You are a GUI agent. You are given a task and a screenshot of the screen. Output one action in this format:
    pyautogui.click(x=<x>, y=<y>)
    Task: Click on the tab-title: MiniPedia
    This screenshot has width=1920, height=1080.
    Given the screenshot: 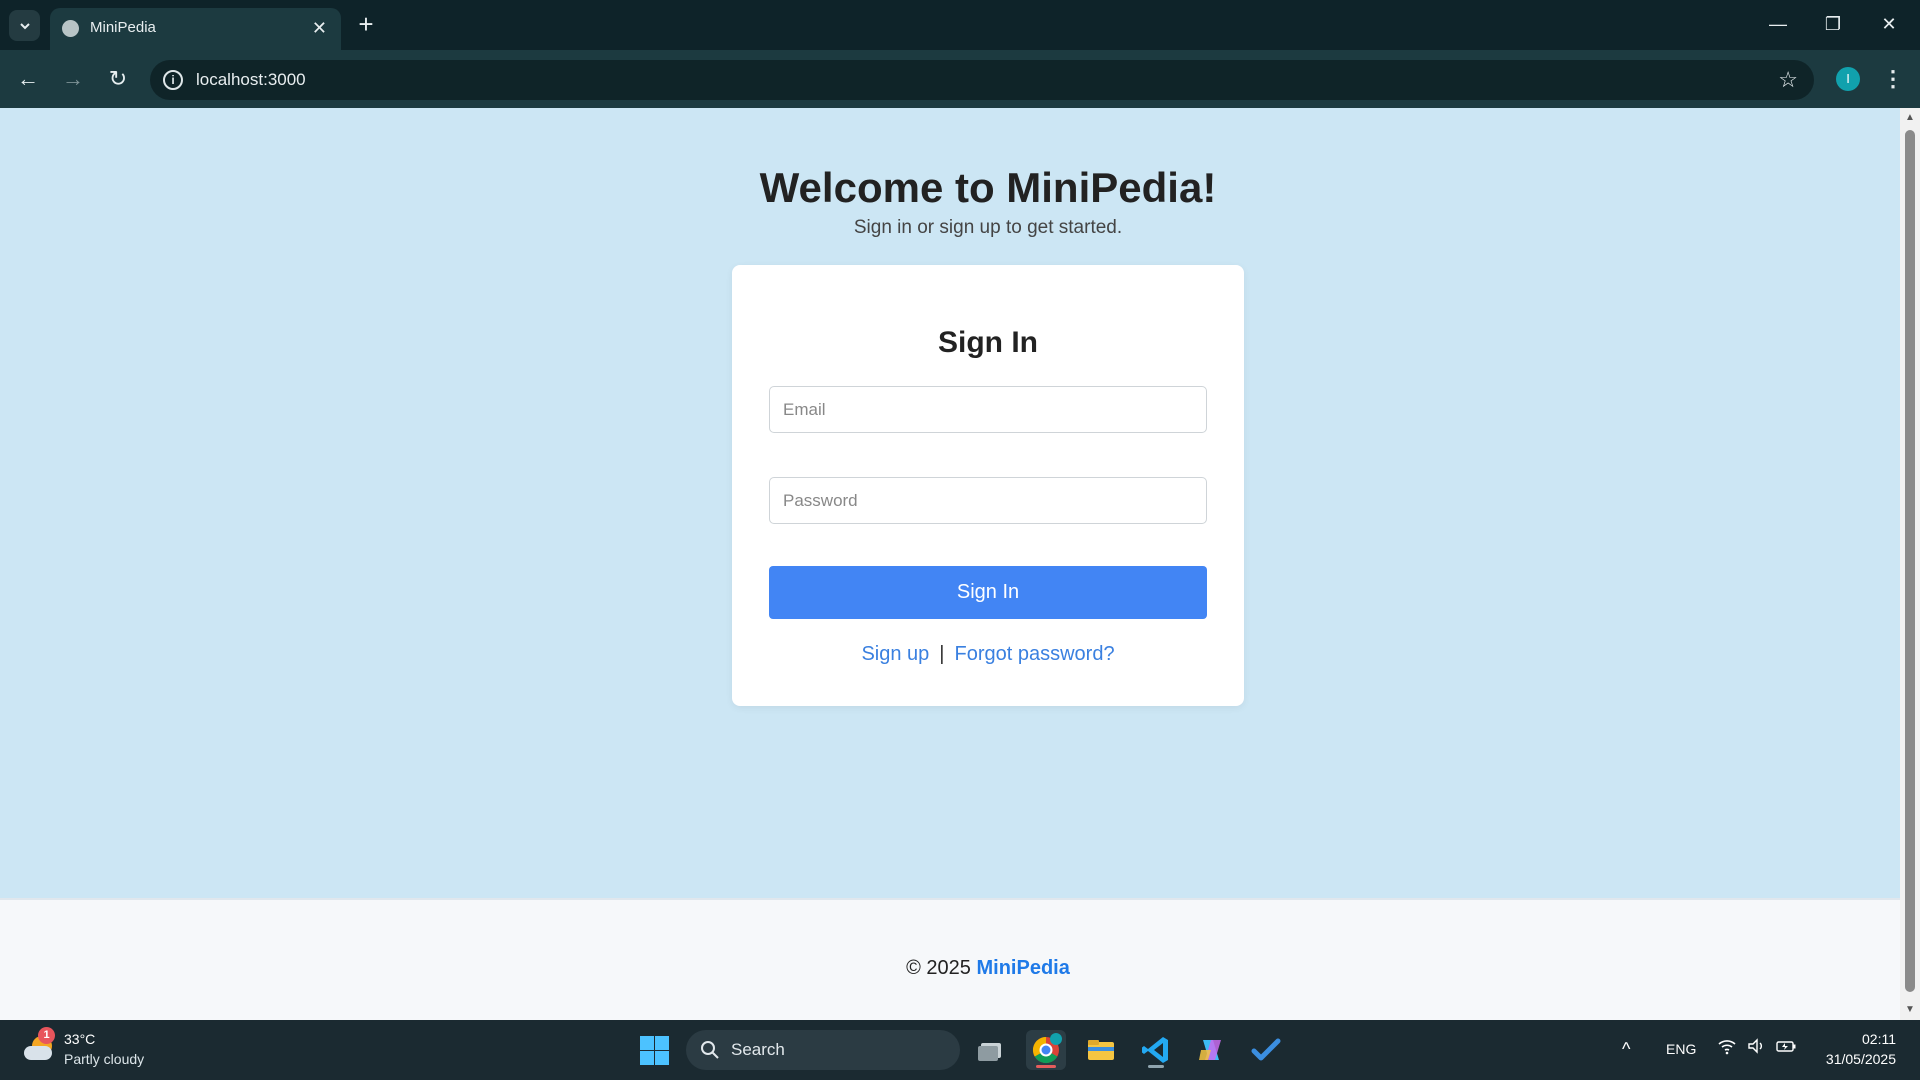 What is the action you would take?
    pyautogui.click(x=123, y=27)
    